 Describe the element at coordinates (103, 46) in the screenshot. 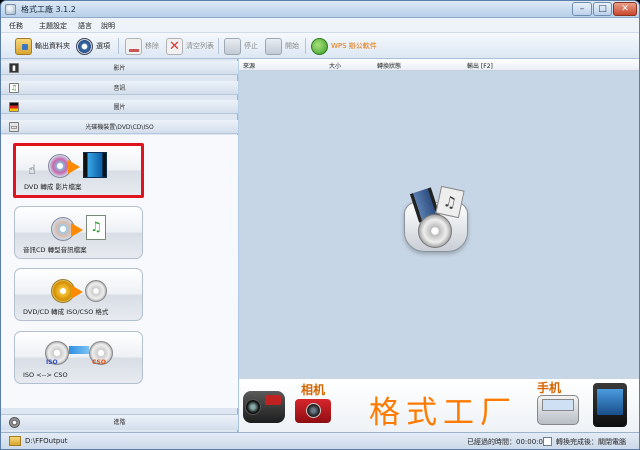

I see `options-label: 選項` at that location.